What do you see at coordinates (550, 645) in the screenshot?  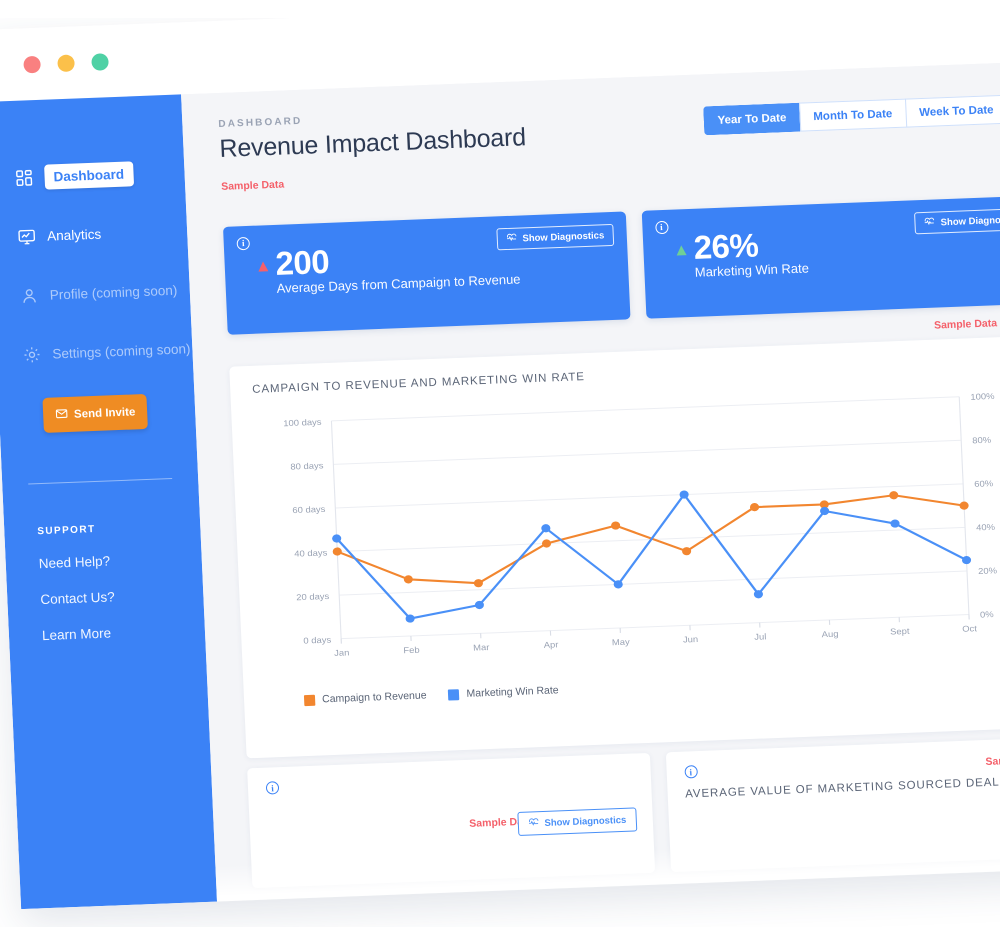 I see `svg-text: Apr` at bounding box center [550, 645].